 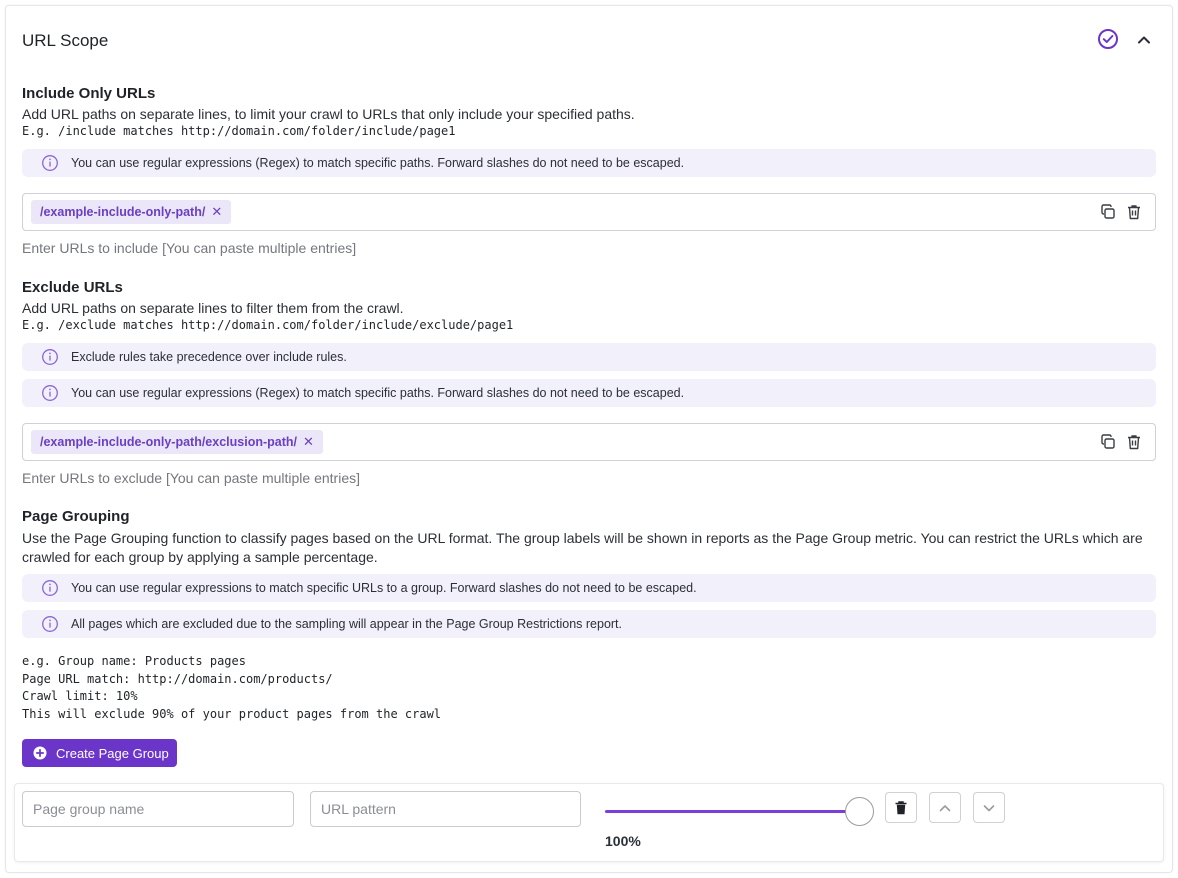 I want to click on delete-group-button, so click(x=901, y=807).